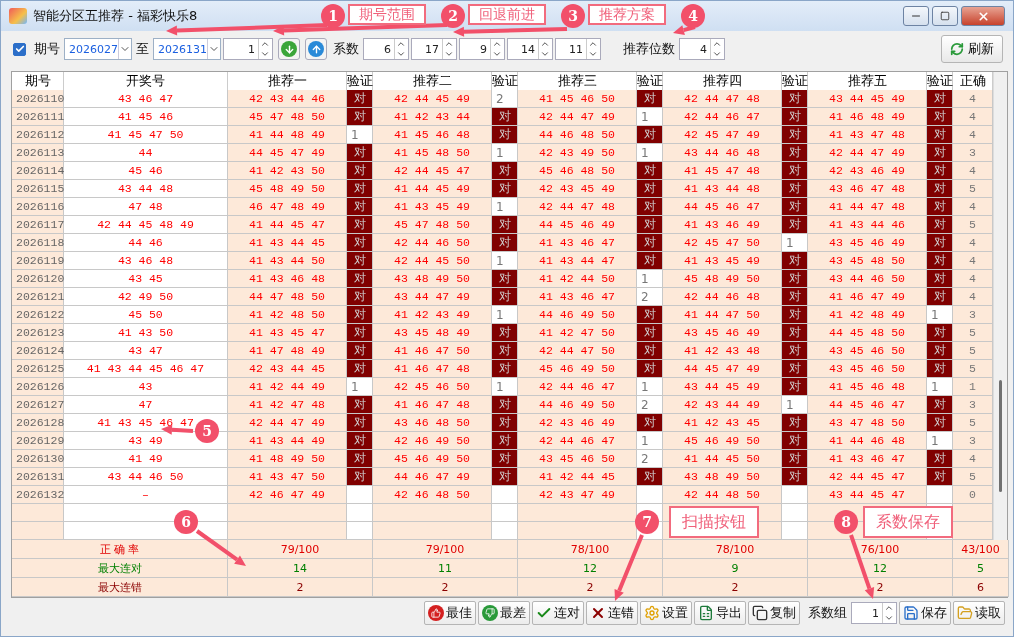 Image resolution: width=1014 pixels, height=637 pixels. I want to click on recommendation-cell: 41 45 48 50, so click(432, 153).